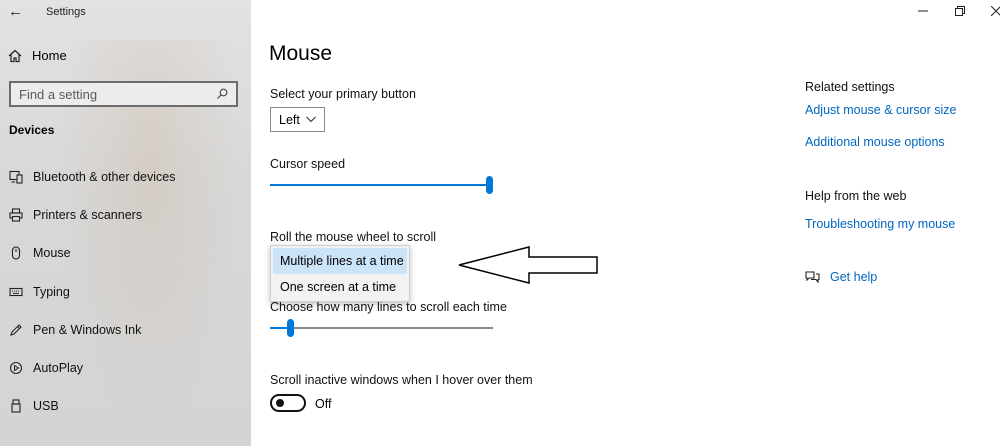 This screenshot has height=446, width=1000. What do you see at coordinates (49, 55) in the screenshot?
I see `sidebar-item-label: Home` at bounding box center [49, 55].